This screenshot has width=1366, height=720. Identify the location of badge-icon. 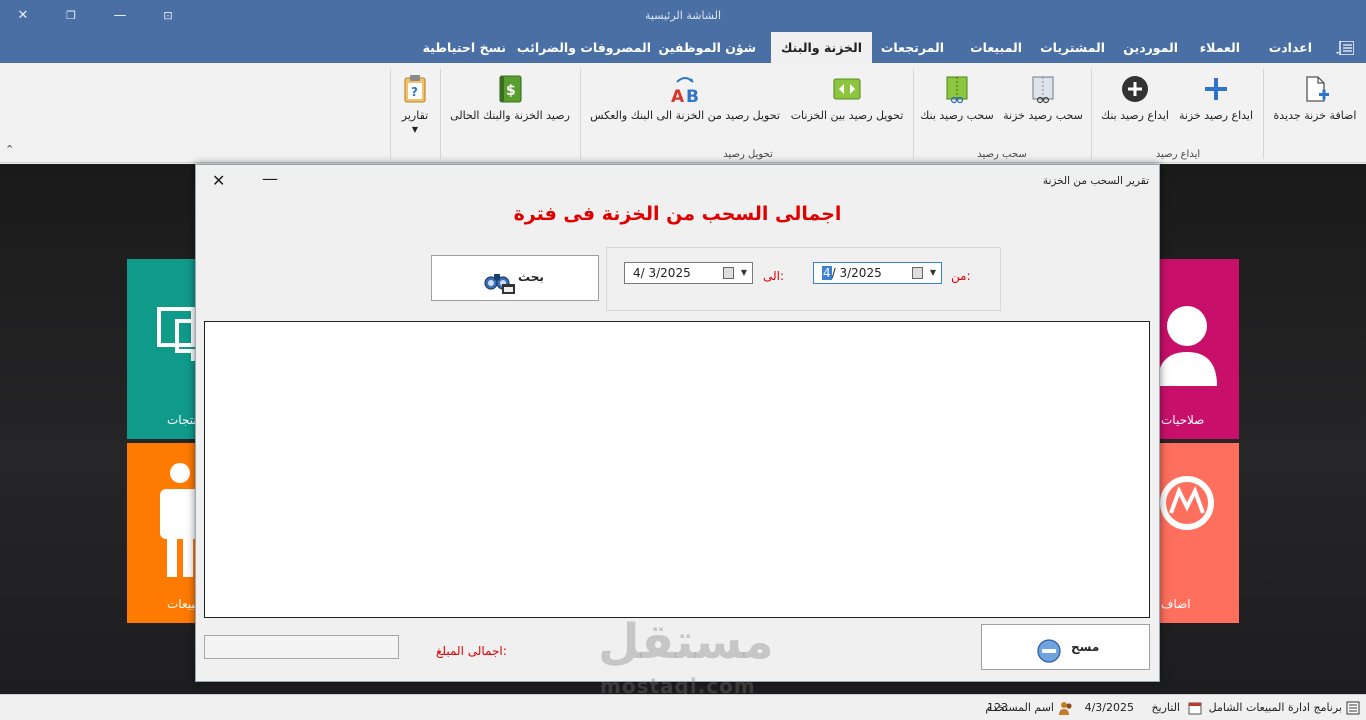
(1187, 503).